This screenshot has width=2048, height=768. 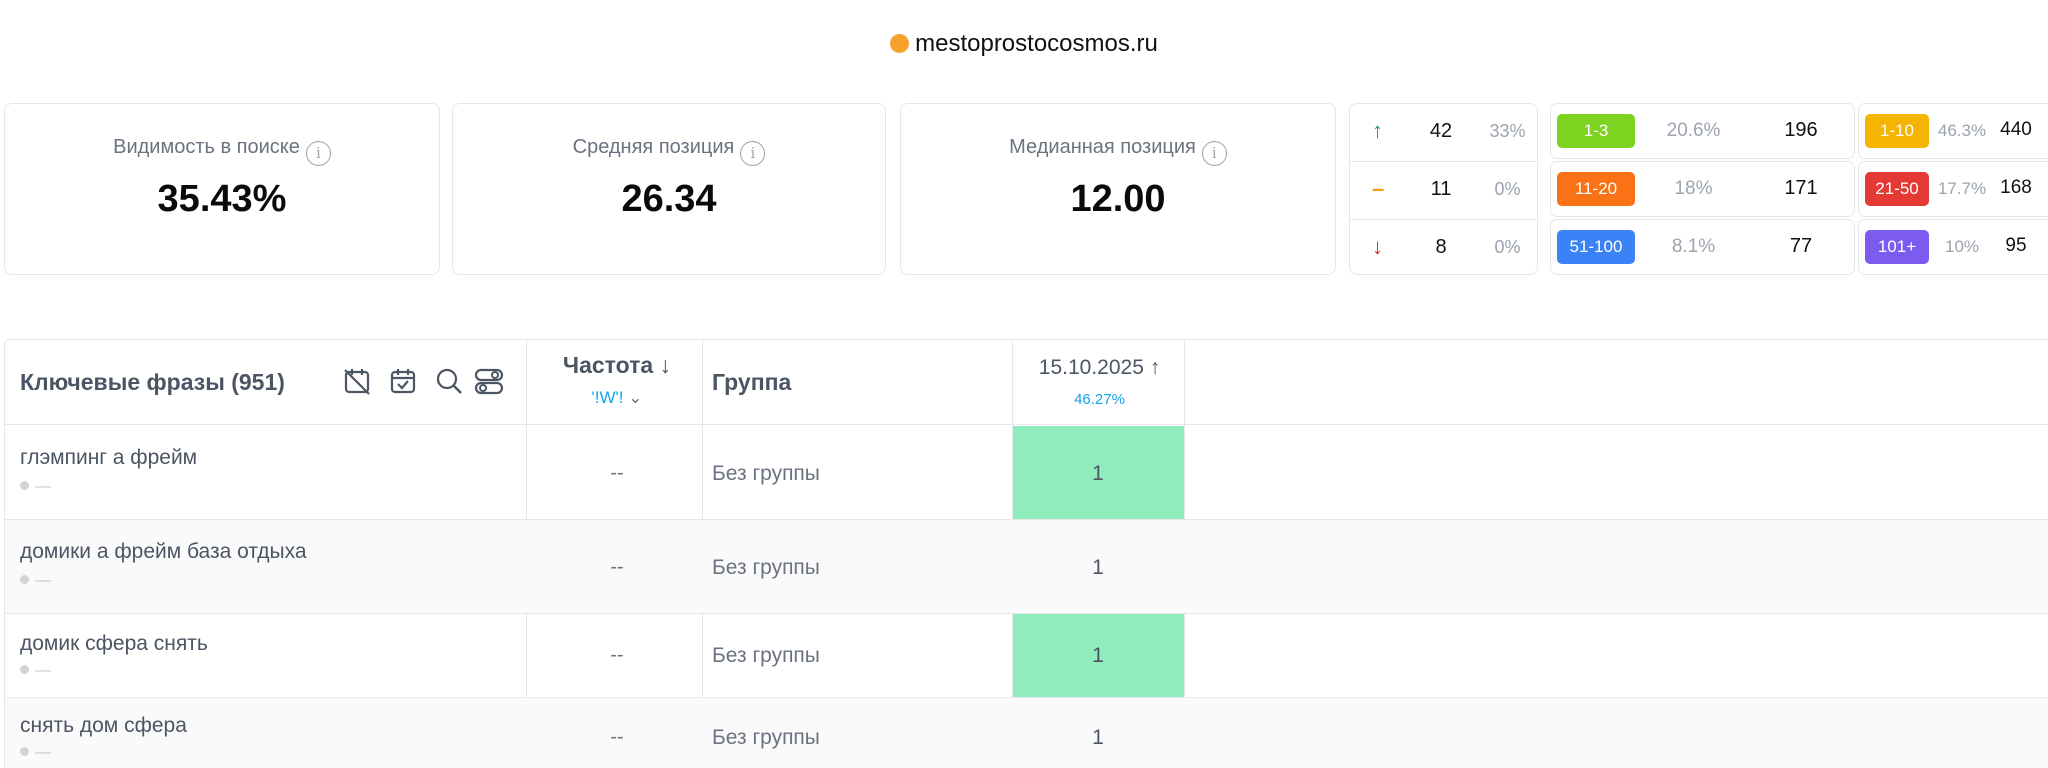 I want to click on tier-percent: 17.7%, so click(x=1962, y=188).